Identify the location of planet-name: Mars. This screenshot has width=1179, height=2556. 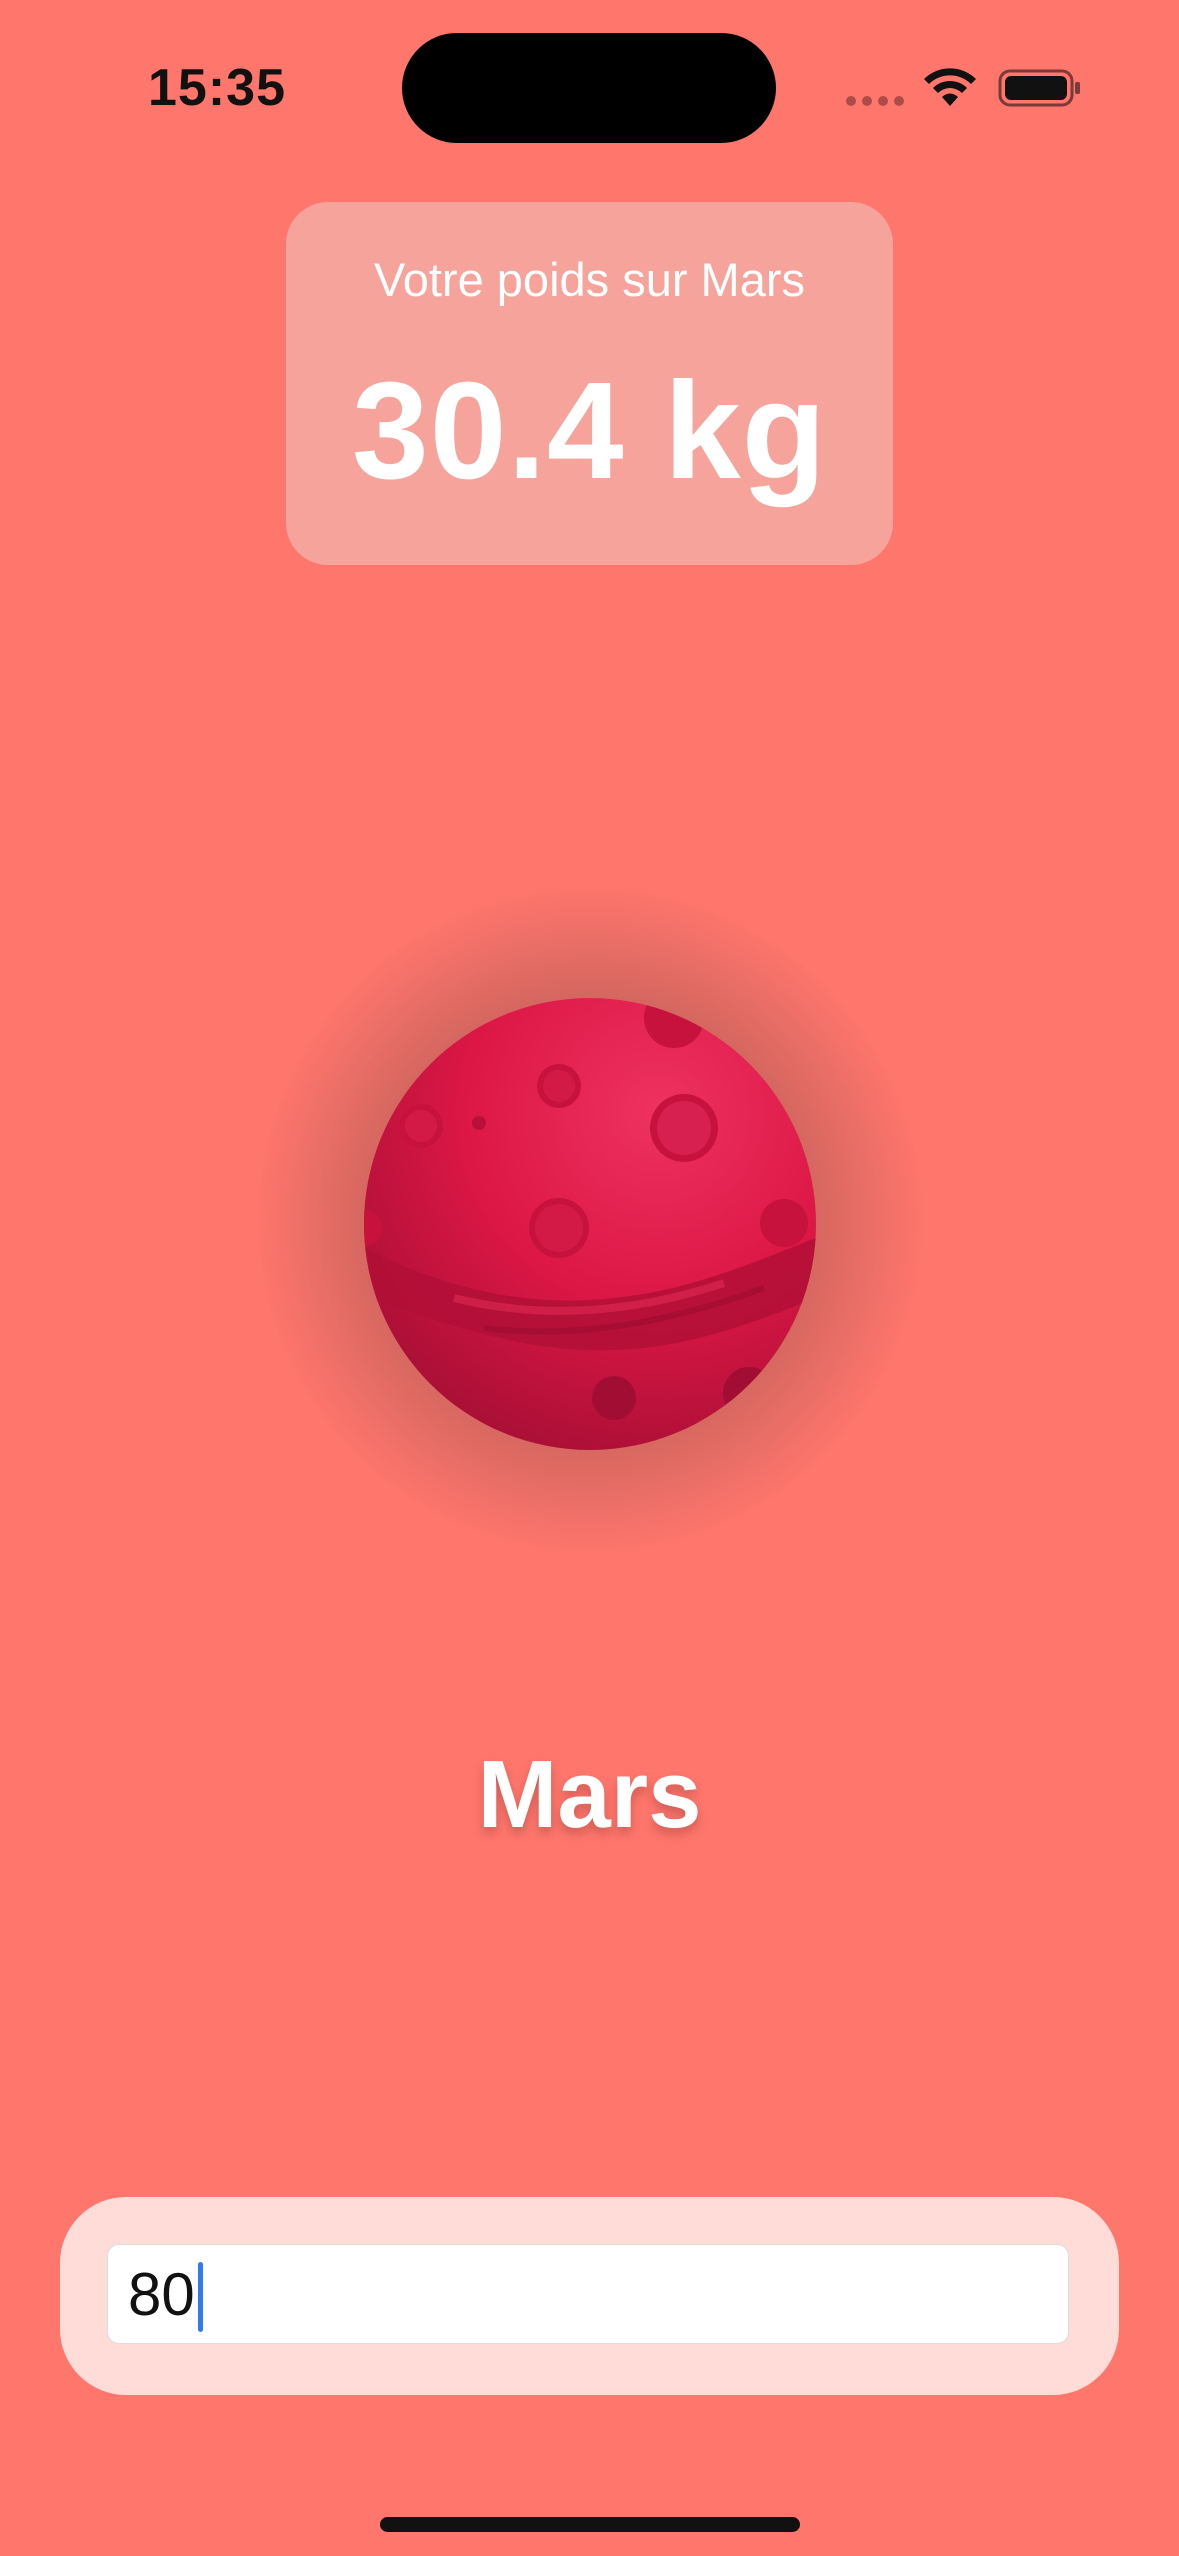
(589, 1794).